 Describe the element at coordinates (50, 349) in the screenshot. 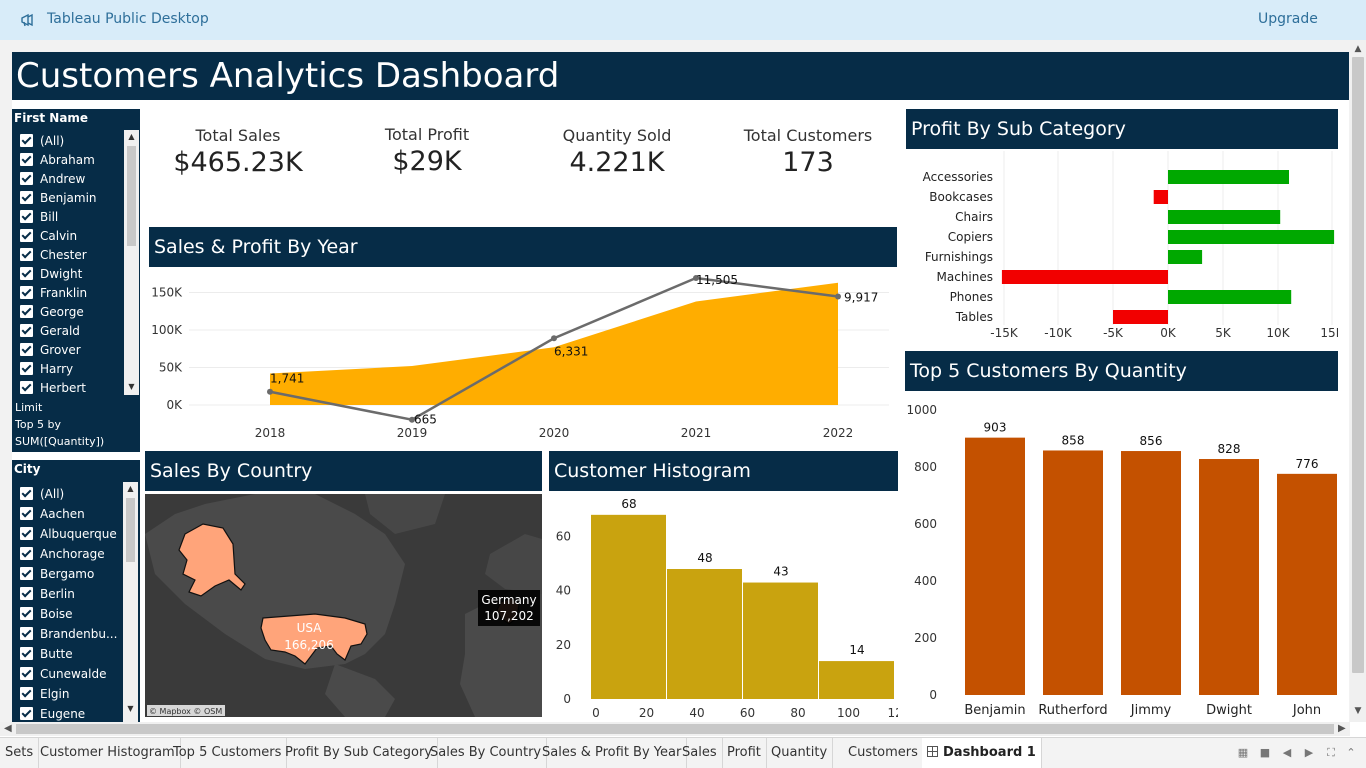

I see `filter-item: Grover` at that location.